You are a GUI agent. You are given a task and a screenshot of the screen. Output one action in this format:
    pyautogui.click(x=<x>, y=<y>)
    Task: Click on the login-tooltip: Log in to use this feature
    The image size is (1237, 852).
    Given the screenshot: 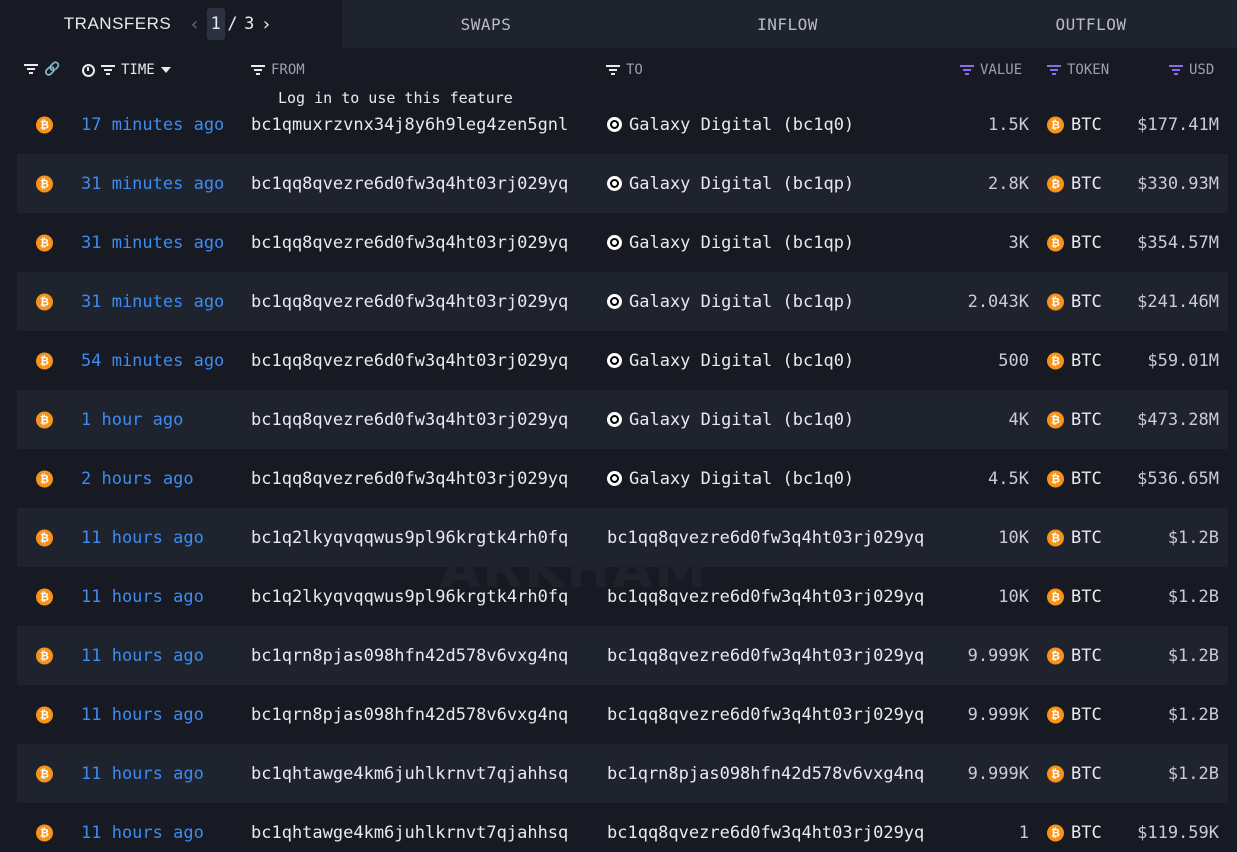 What is the action you would take?
    pyautogui.click(x=395, y=98)
    